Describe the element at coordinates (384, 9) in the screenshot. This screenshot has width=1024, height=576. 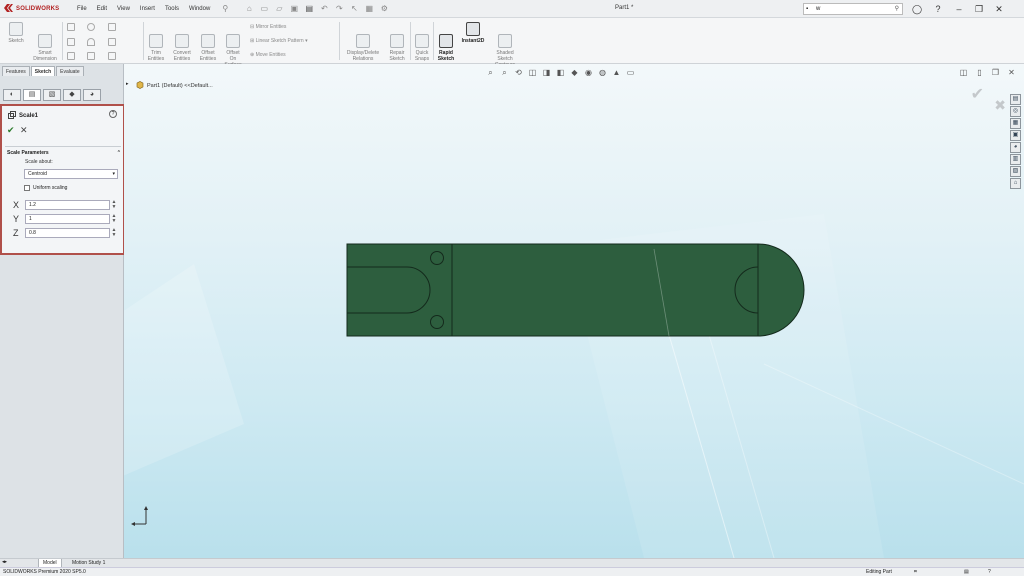
I see `options-icon: ⚙` at that location.